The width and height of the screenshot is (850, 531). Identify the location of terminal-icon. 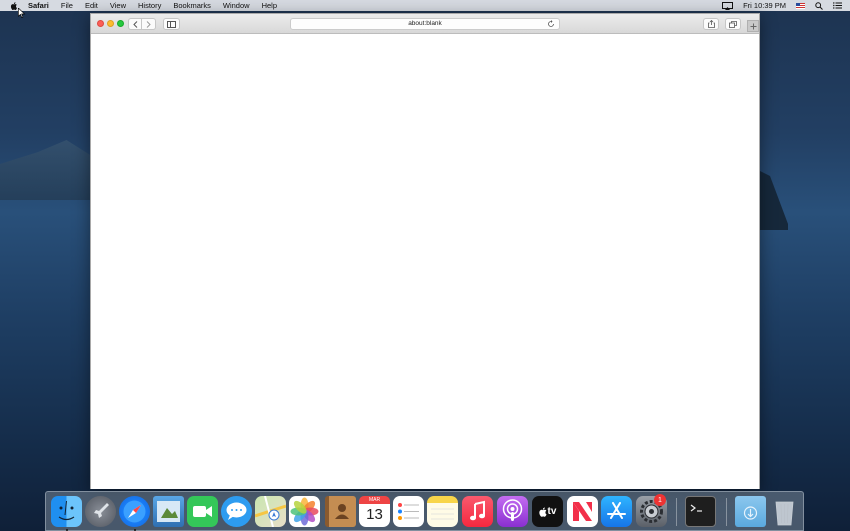
(700, 511).